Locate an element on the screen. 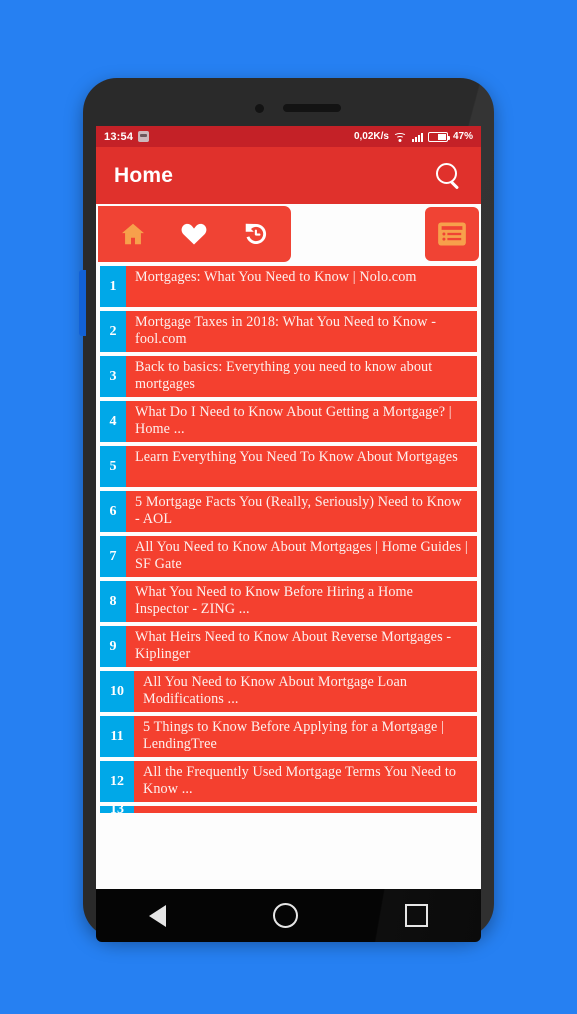  result-rank-badge: 11 is located at coordinates (117, 736).